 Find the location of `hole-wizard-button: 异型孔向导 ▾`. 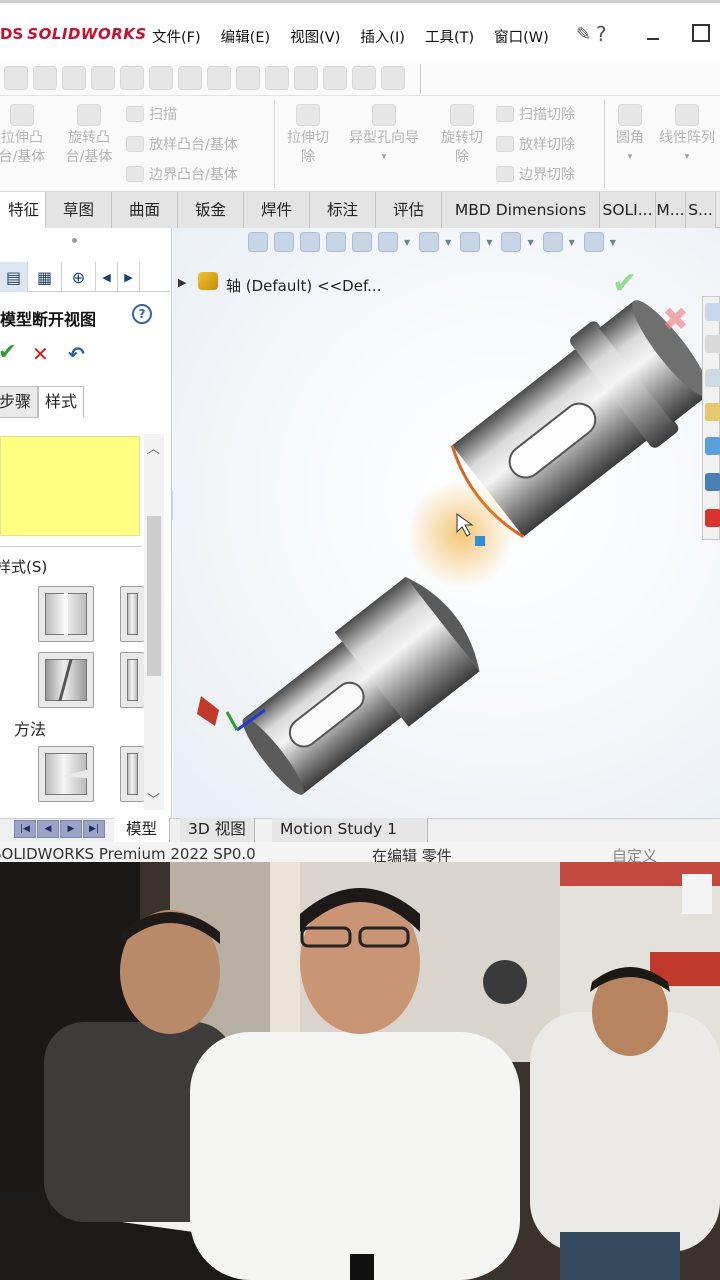

hole-wizard-button: 异型孔向导 ▾ is located at coordinates (384, 135).